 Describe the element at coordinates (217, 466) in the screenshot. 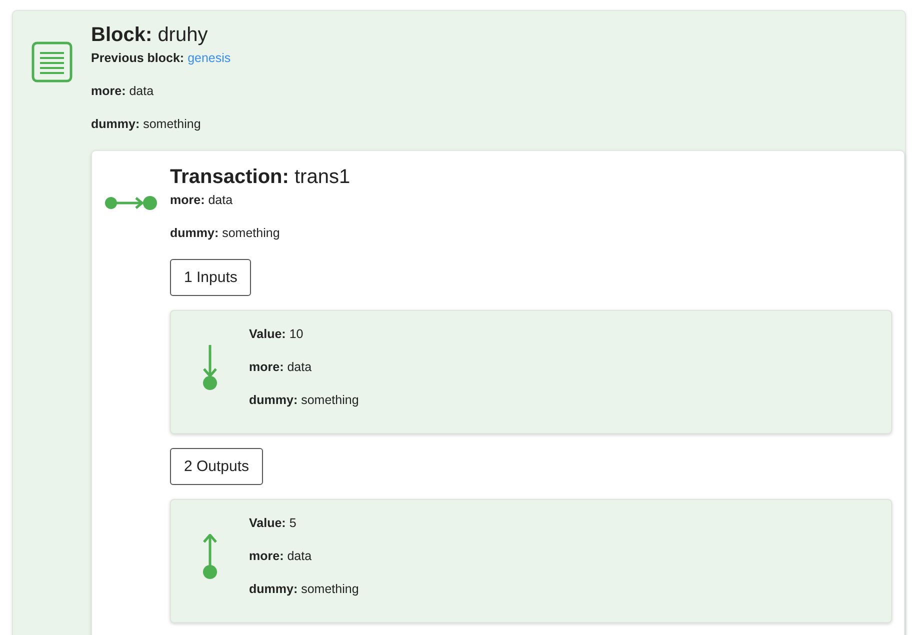

I see `toggle-button: 2 Outputs` at that location.